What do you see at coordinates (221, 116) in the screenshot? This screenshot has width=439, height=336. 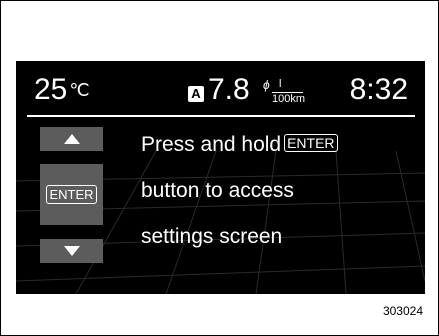 I see `status-divider` at bounding box center [221, 116].